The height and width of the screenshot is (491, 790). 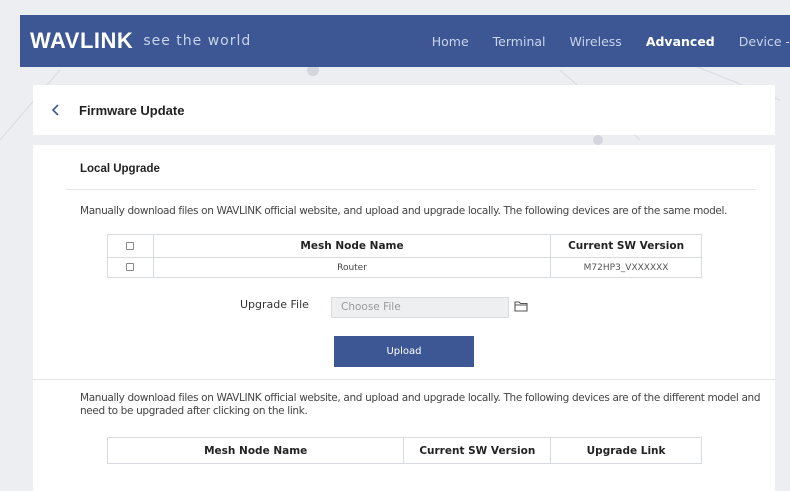 I want to click on section-title-local-upgrade: Local Upgrade, so click(x=120, y=169).